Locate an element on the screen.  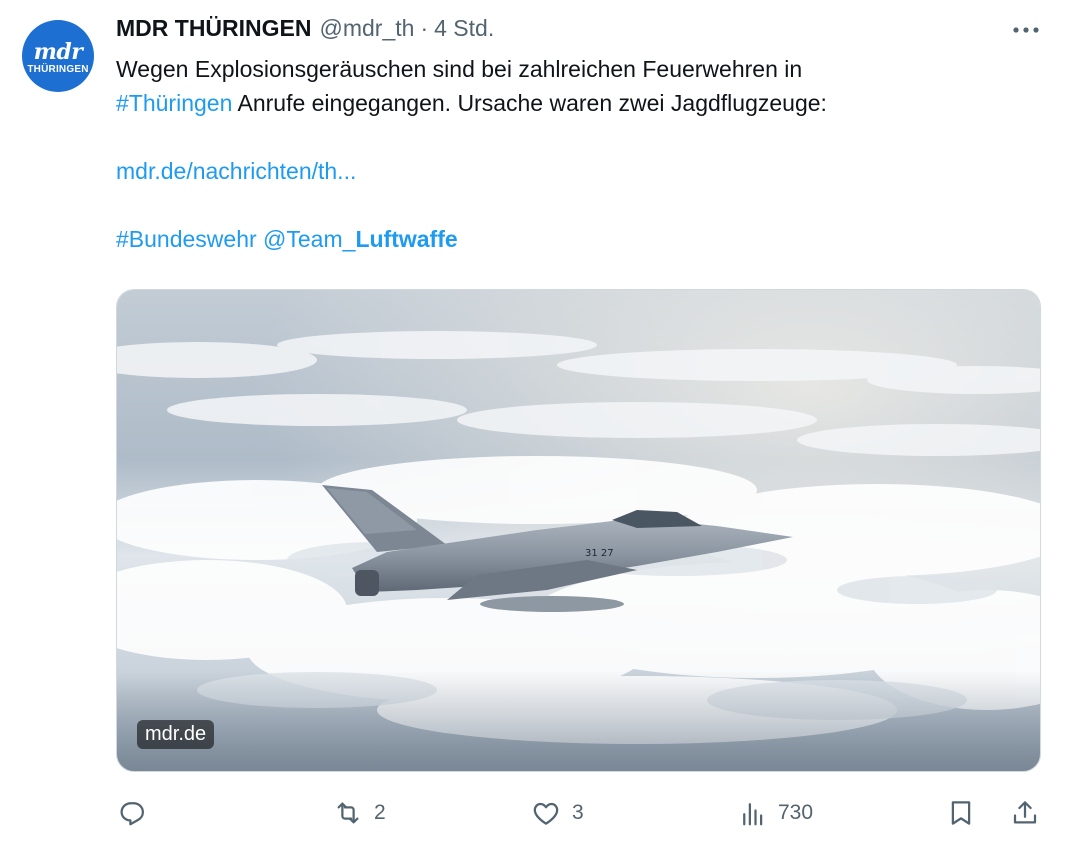
display-name: MDR THÜRINGEN is located at coordinates (214, 28).